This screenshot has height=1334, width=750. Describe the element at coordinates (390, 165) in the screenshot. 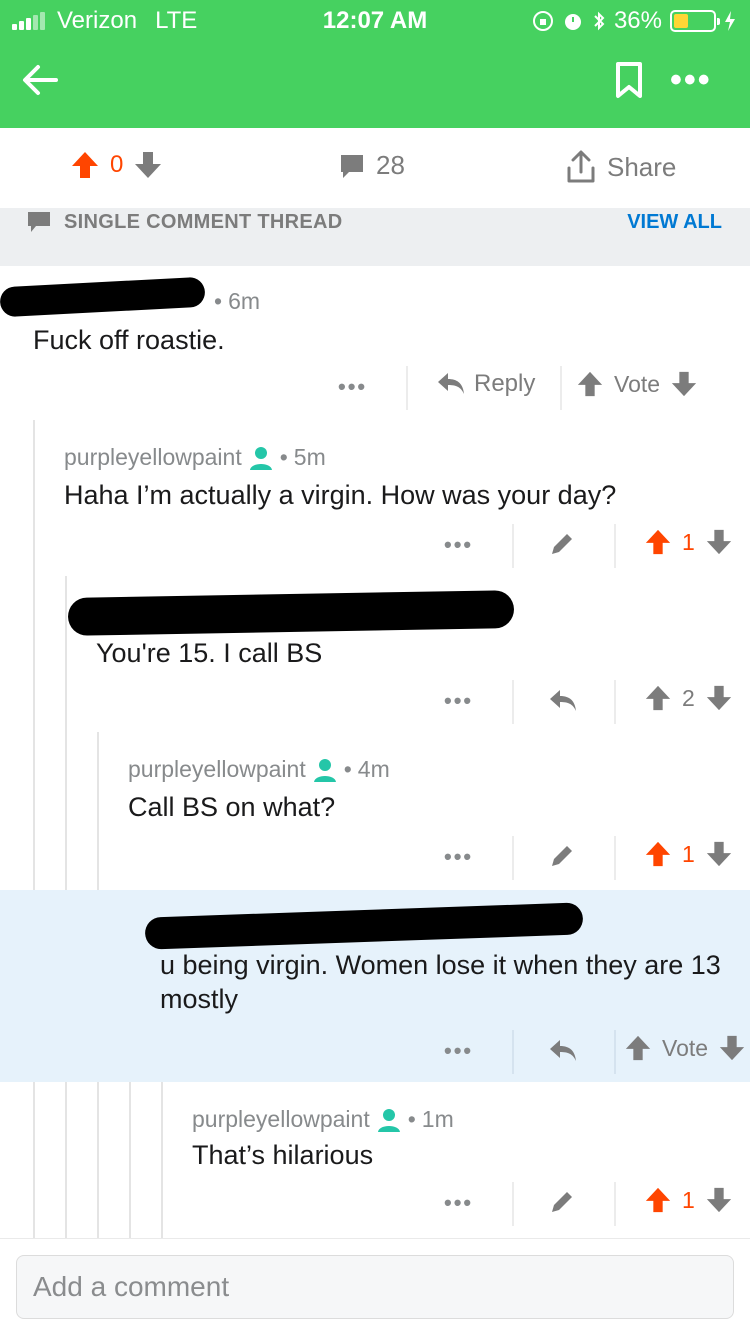

I see `comment-count: 28` at that location.